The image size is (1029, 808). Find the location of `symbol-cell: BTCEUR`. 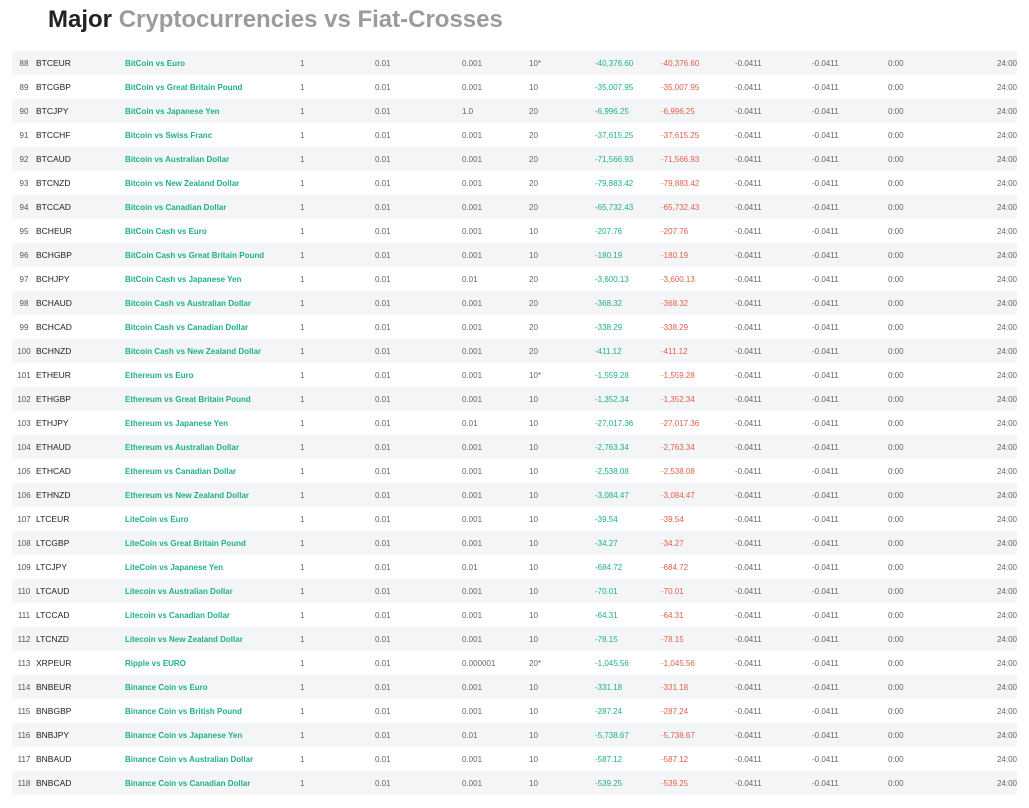

symbol-cell: BTCEUR is located at coordinates (80, 63).